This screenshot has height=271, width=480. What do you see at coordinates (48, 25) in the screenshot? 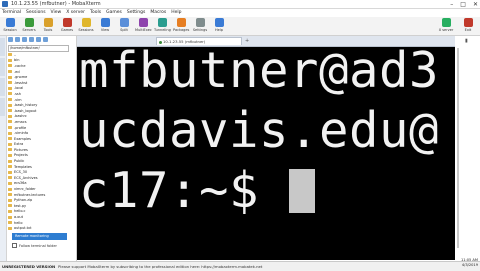
I see `toolbar-button-tools: Tools` at bounding box center [48, 25].